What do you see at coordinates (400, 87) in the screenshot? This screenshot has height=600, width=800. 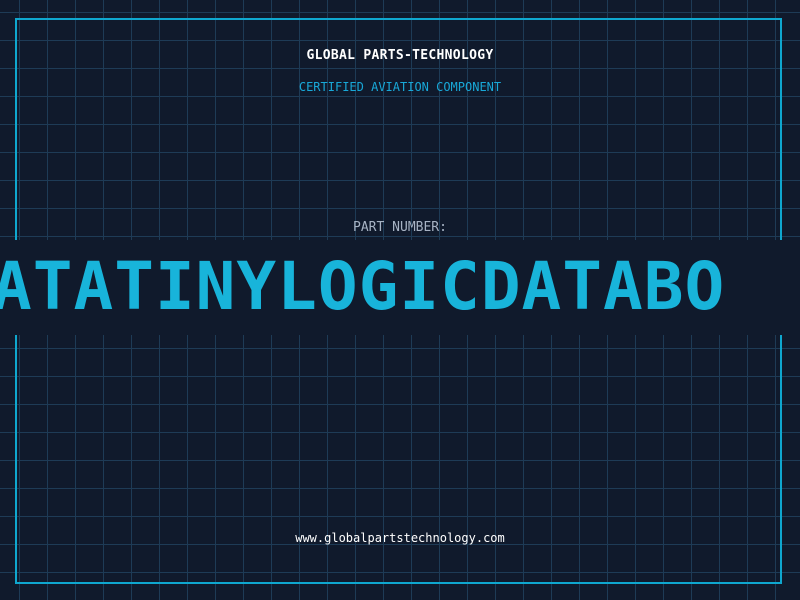 I see `certification-subtitle: CERTIFIED AVIATION COMPONENT` at bounding box center [400, 87].